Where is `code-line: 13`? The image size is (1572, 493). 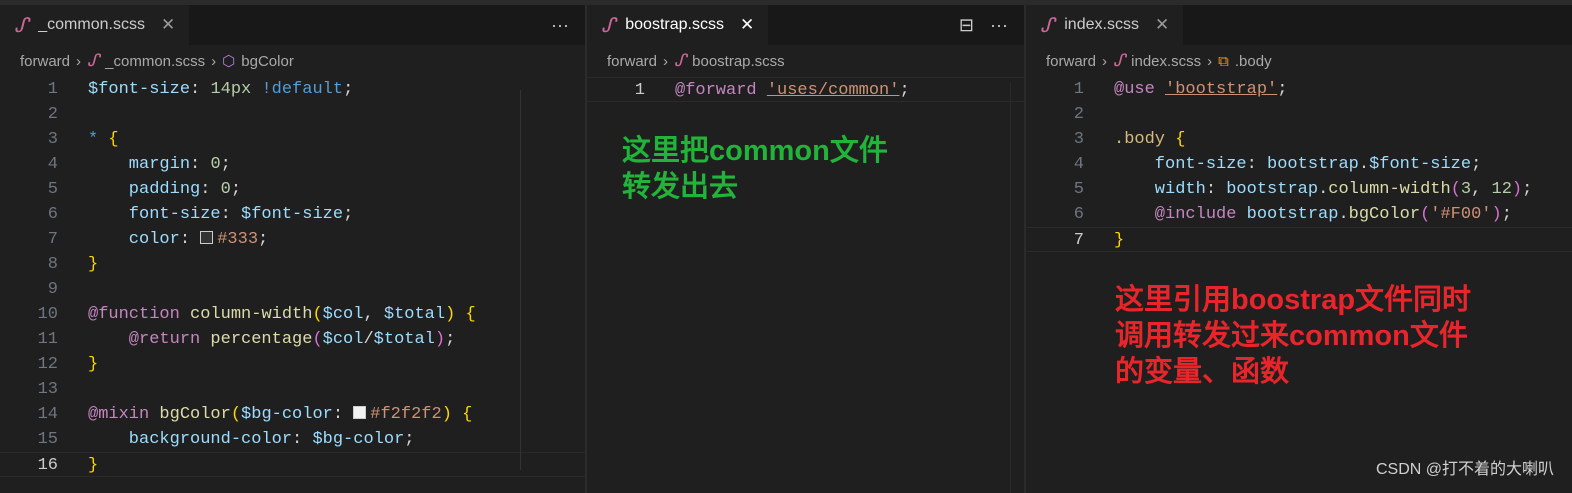 code-line: 13 is located at coordinates (292, 389).